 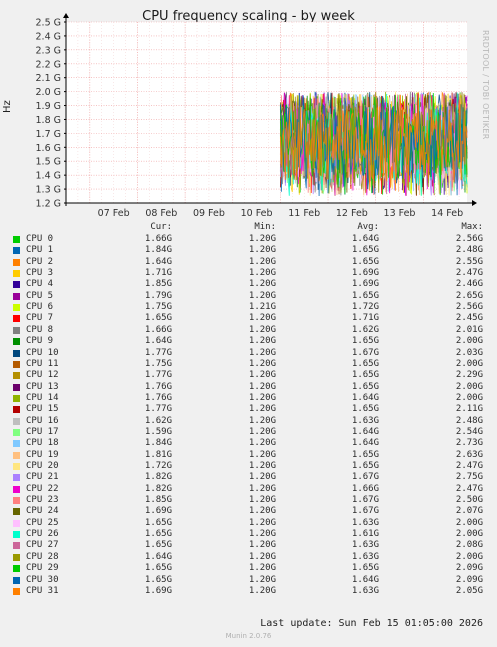 What do you see at coordinates (248, 636) in the screenshot?
I see `munin-version: Munin 2.0.76` at bounding box center [248, 636].